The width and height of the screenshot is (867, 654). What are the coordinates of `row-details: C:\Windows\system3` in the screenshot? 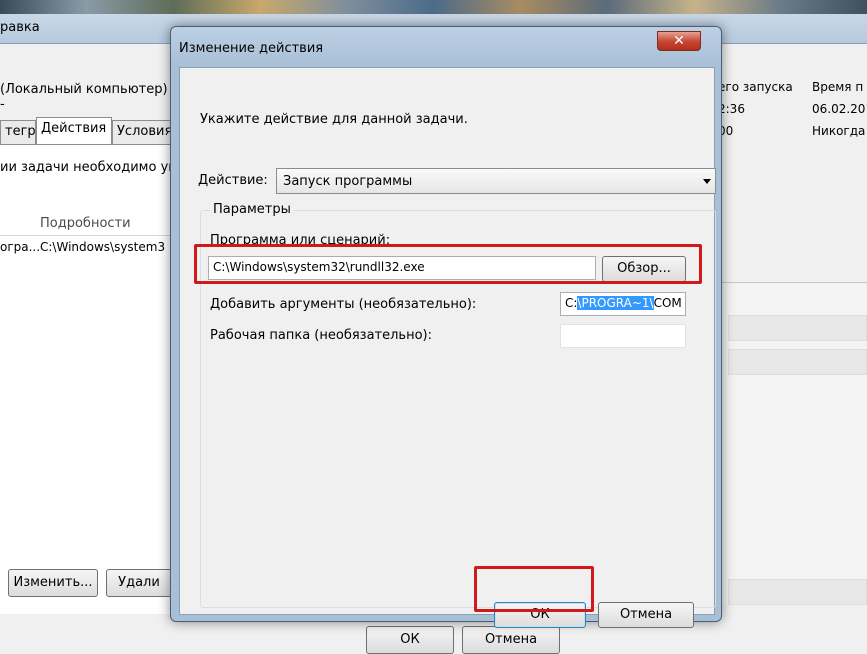 It's located at (103, 247).